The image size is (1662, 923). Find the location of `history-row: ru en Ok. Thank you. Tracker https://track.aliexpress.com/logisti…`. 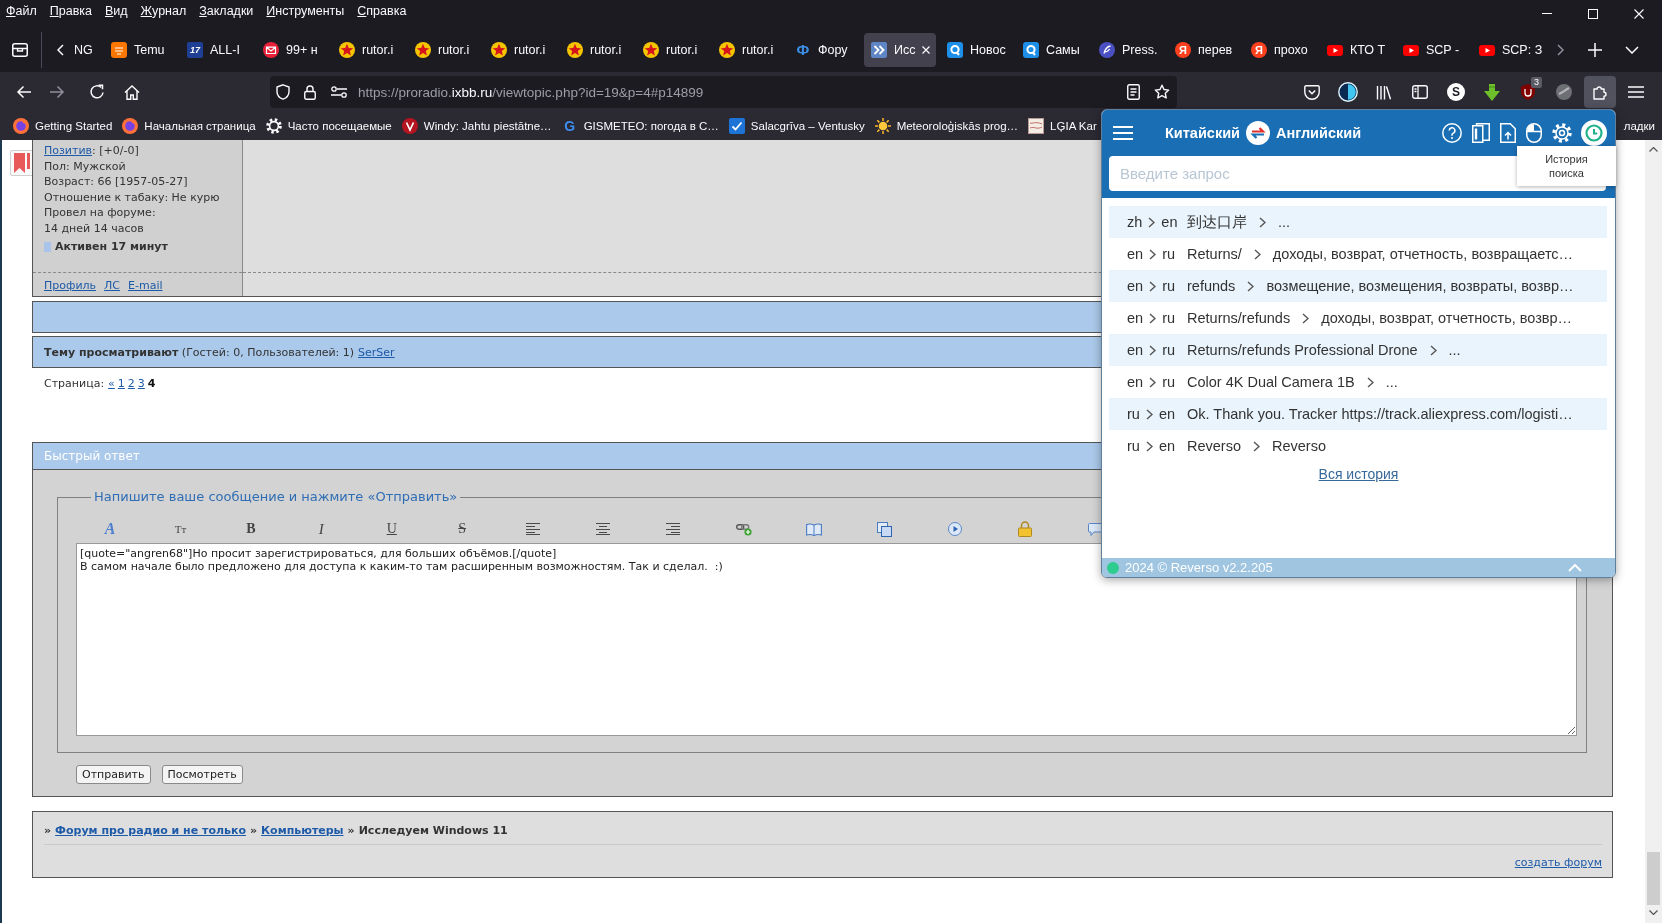

history-row: ru en Ok. Thank you. Tracker https://track.aliexpress.com/logisti… is located at coordinates (1358, 414).